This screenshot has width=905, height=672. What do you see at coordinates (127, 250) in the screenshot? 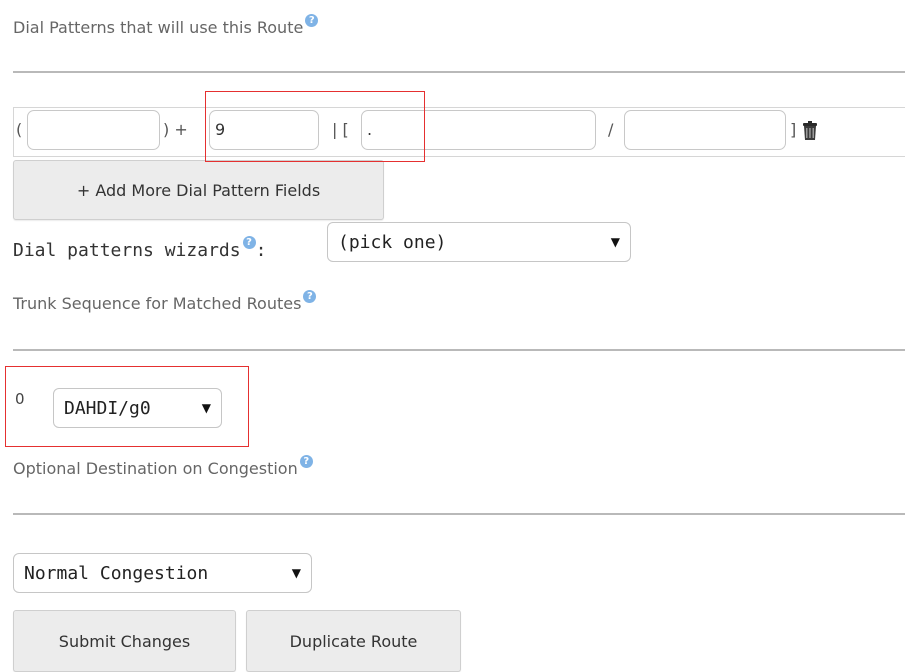
I see `dial-wizards-label-text: Dial patterns wizards` at bounding box center [127, 250].